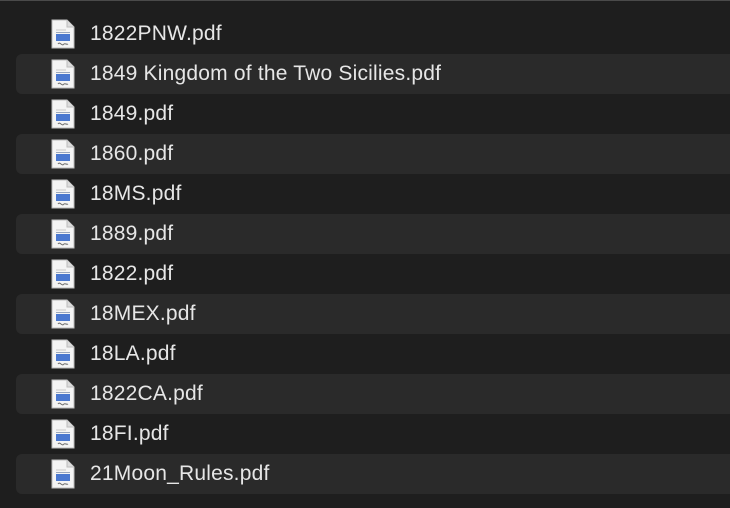  I want to click on file-name: 1822CA.pdf, so click(146, 393).